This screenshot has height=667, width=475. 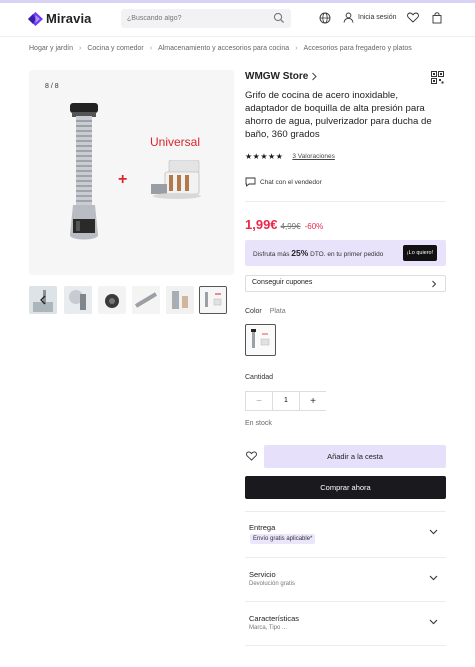 I want to click on add-to-cart-button: Añadir a la cesta, so click(x=355, y=456).